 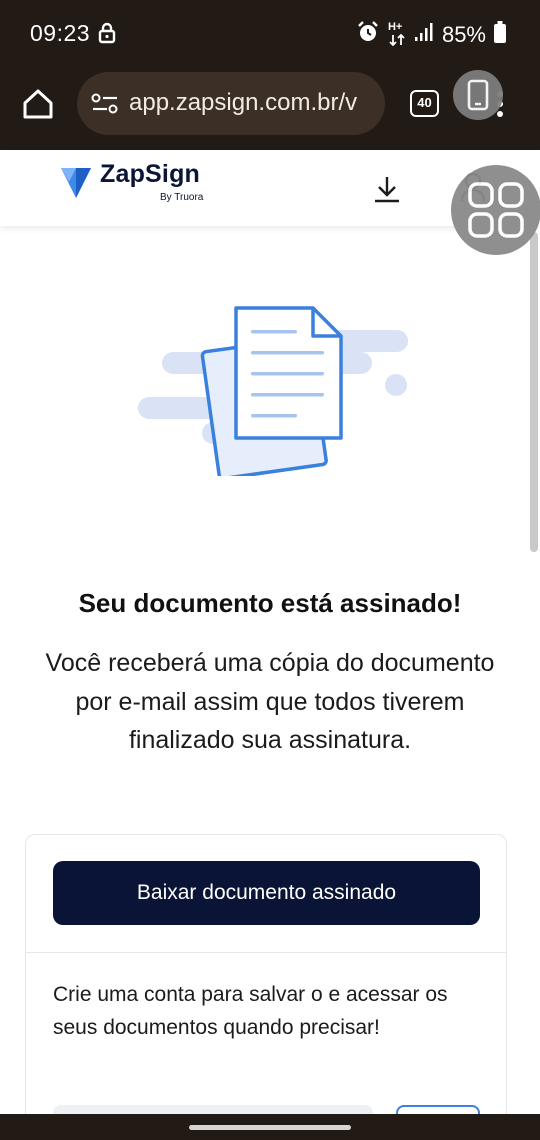 I want to click on status-time: 09:23, so click(x=60, y=33).